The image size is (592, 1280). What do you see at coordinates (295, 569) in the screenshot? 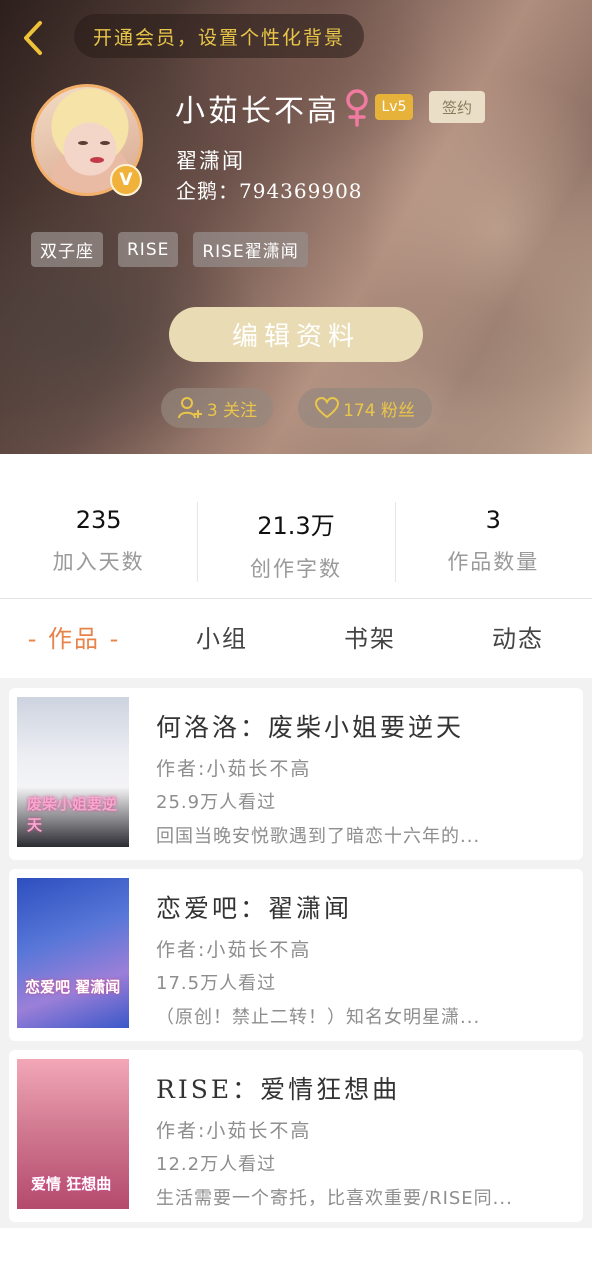
I see `stat-label: 创作字数` at bounding box center [295, 569].